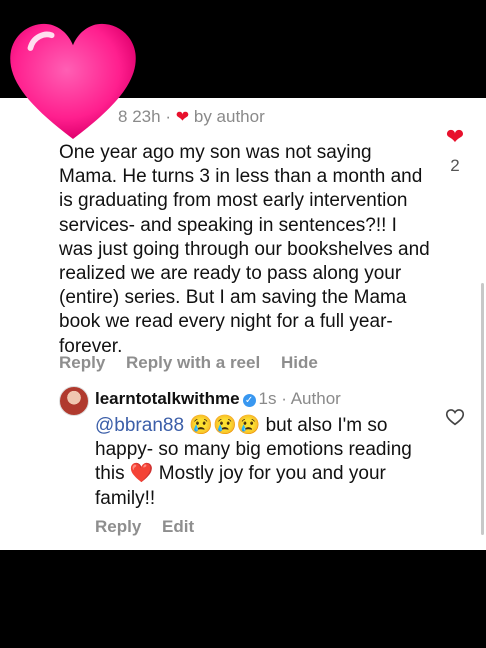  I want to click on reply-header: learntotalkwithme ✓ 1s · Author, so click(218, 398).